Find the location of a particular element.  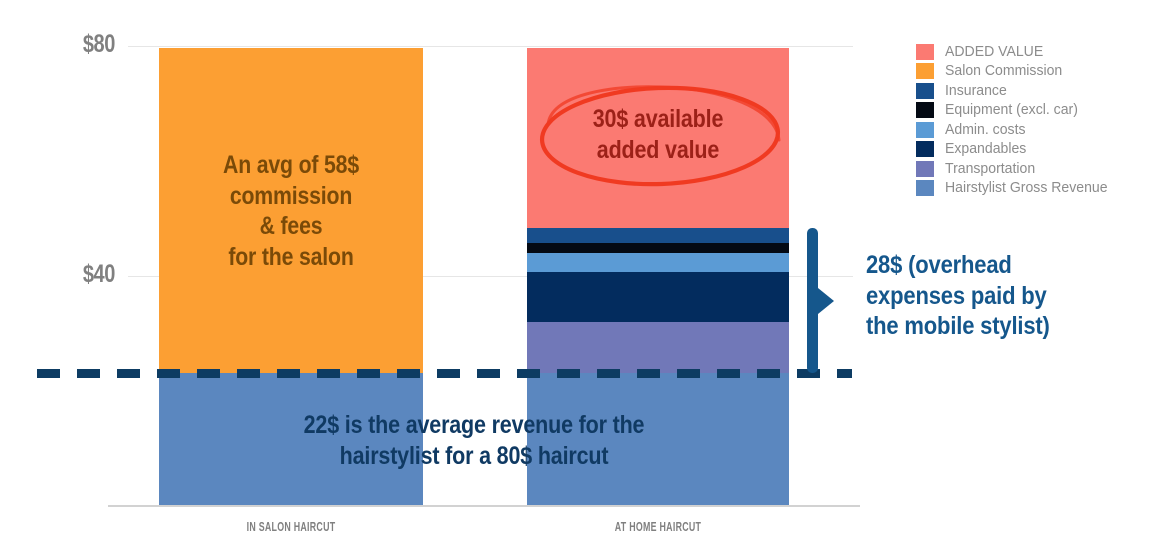

x-axis-tick-in-salon-haircut: IN SALON HAIRCUT is located at coordinates (291, 526).